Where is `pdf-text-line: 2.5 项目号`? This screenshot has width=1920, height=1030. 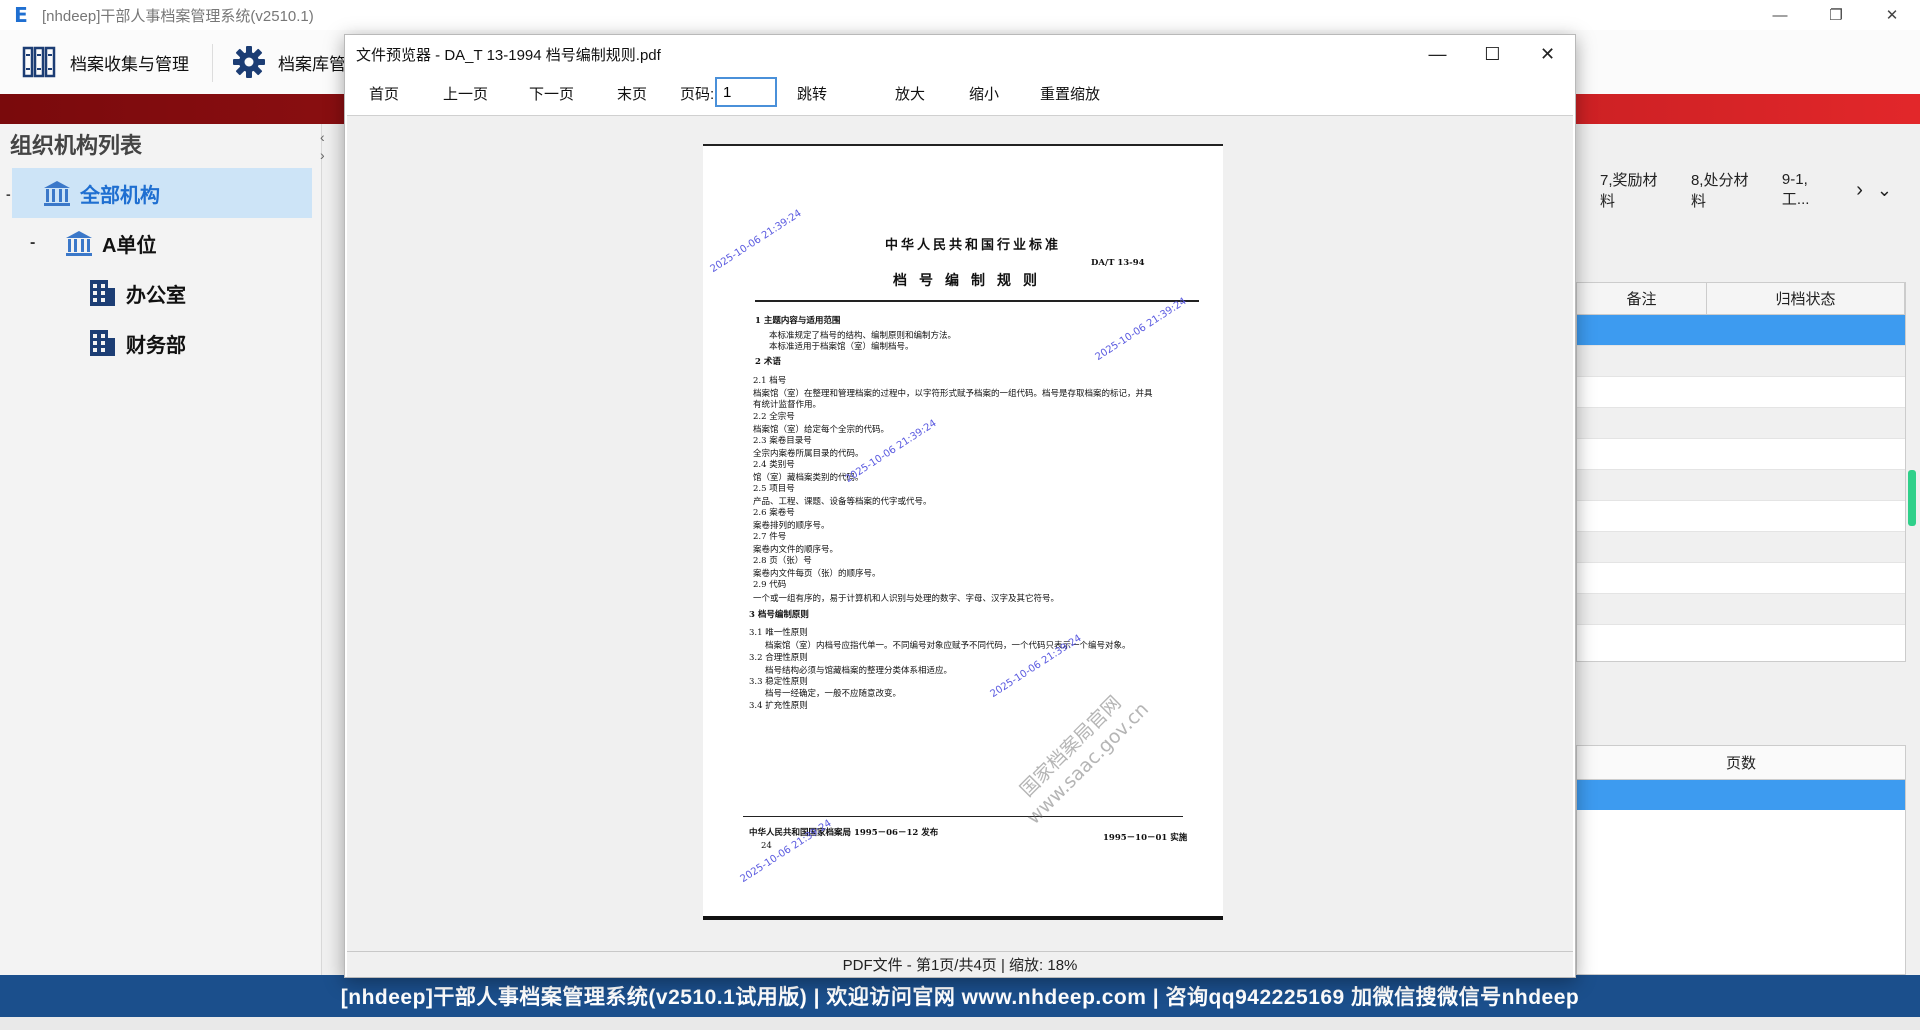
pdf-text-line: 2.5 项目号 is located at coordinates (774, 489).